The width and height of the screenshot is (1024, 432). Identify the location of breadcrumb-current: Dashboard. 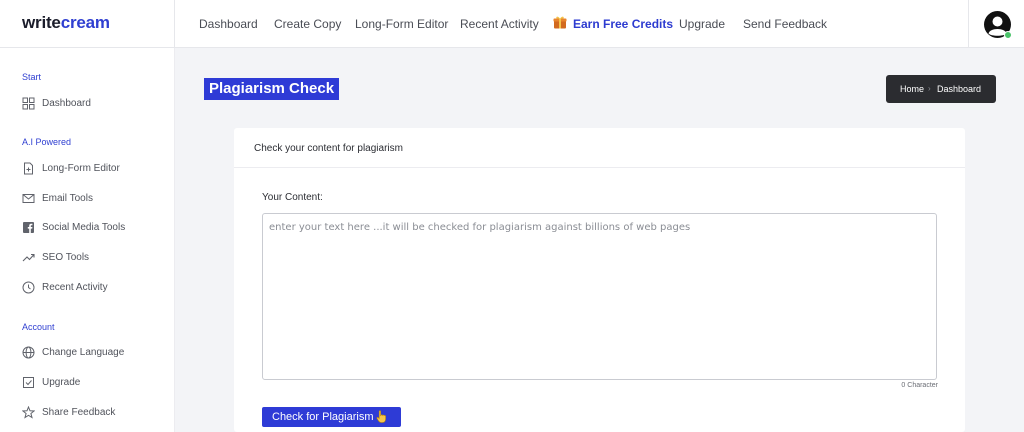
(959, 89).